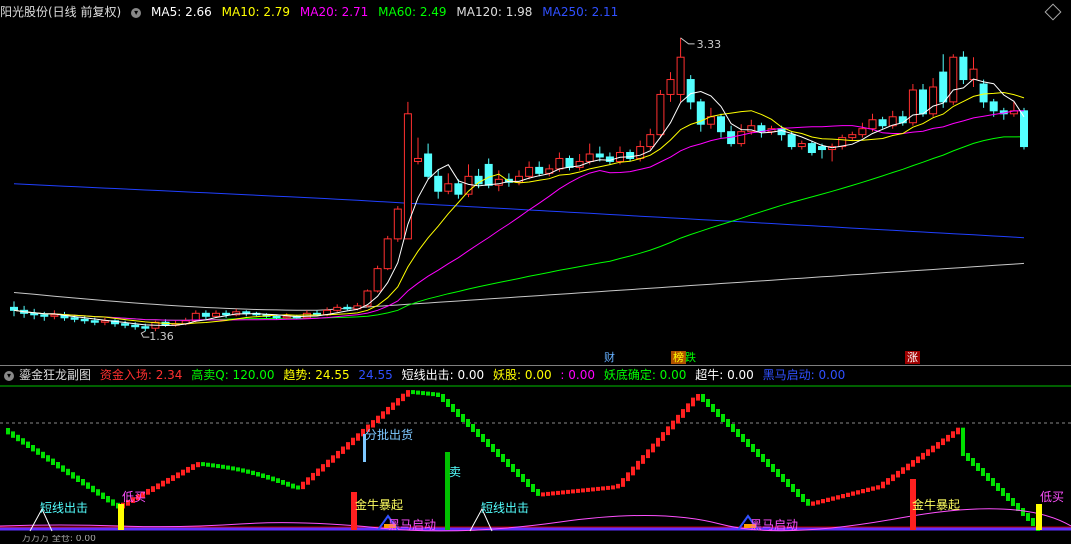  I want to click on signal-low-buy-2: 低买, so click(1052, 497).